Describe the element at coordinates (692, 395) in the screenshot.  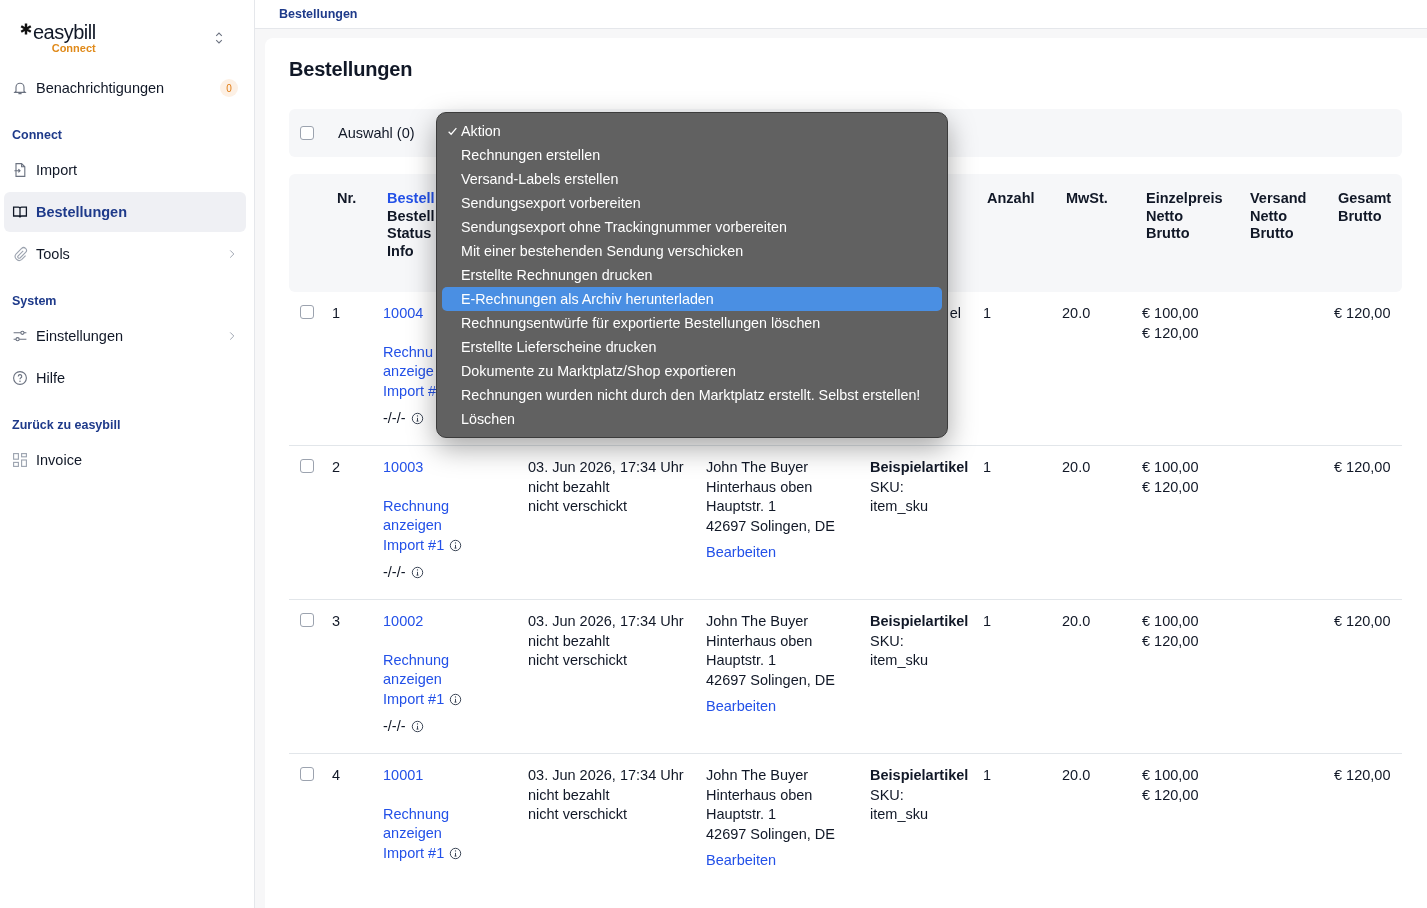
I see `menu-item: Rechnungen wurden nicht durch den Marktplatz erstellt. Selbst erstellen!` at that location.